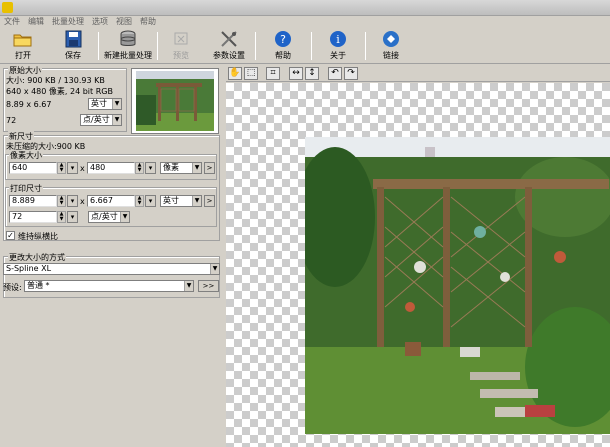  I want to click on preview-label: 预览, so click(181, 55).